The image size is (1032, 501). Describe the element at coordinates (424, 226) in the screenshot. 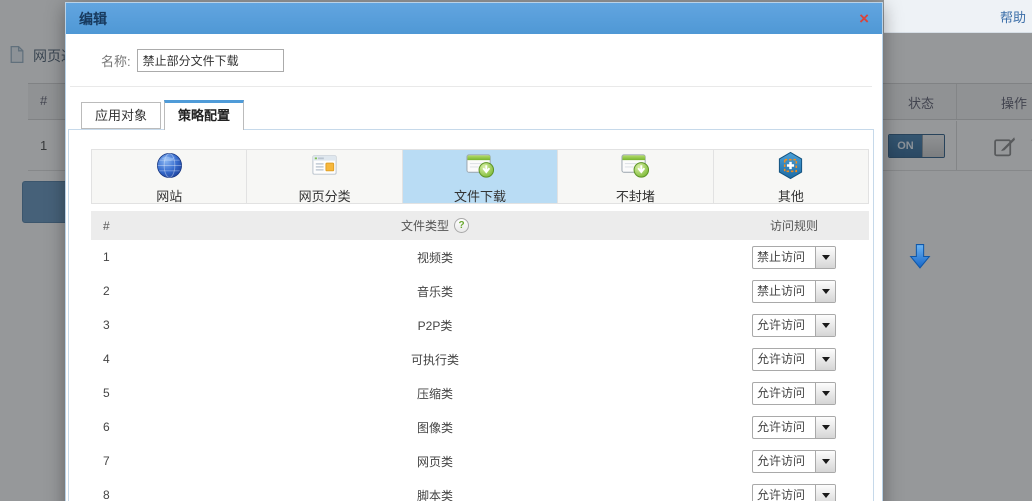

I see `header-file-type: 文件类型` at that location.